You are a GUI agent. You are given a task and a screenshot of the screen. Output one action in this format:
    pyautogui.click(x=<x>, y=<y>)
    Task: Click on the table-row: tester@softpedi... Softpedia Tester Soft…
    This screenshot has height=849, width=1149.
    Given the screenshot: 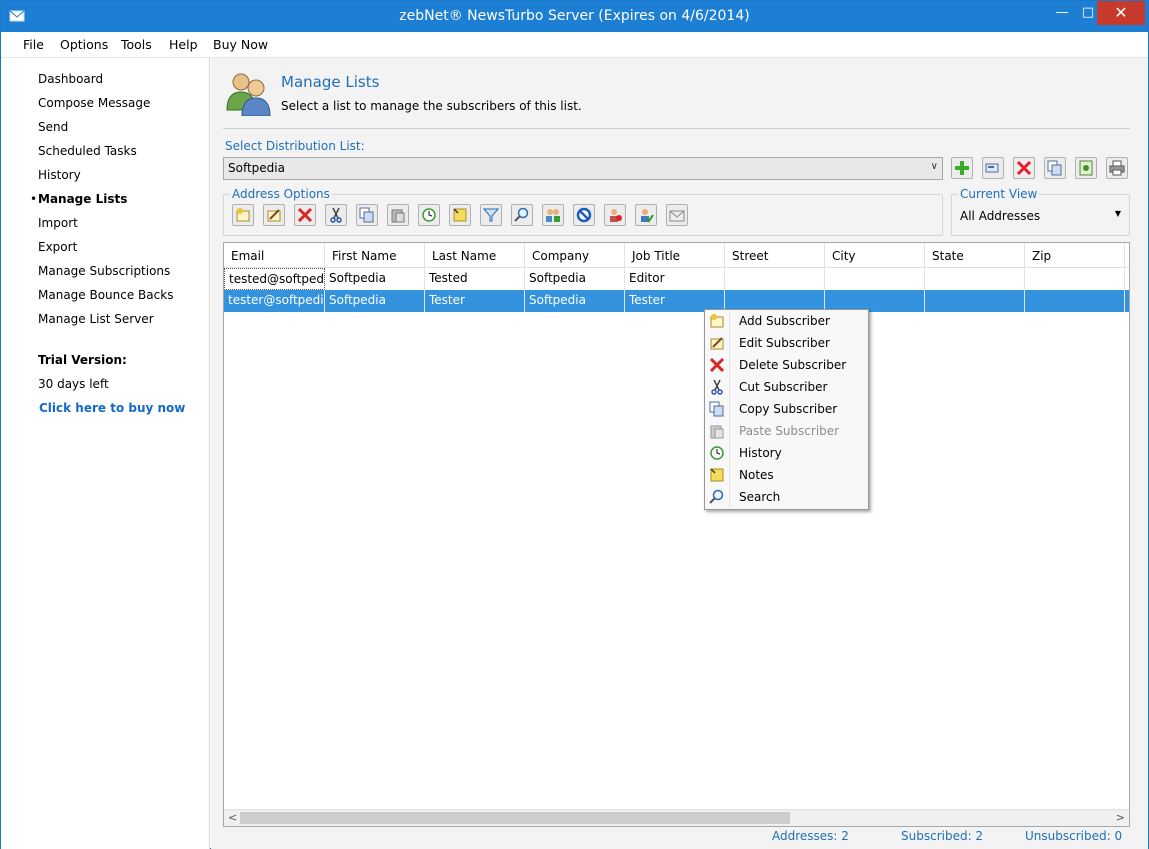 What is the action you would take?
    pyautogui.click(x=676, y=301)
    